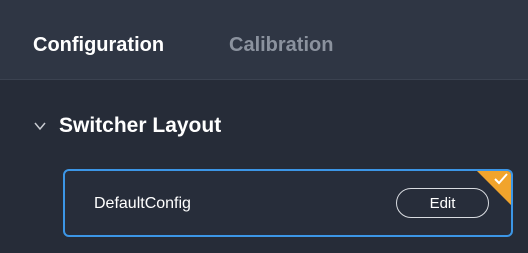 The width and height of the screenshot is (528, 253). Describe the element at coordinates (442, 203) in the screenshot. I see `edit-button: Edit` at that location.